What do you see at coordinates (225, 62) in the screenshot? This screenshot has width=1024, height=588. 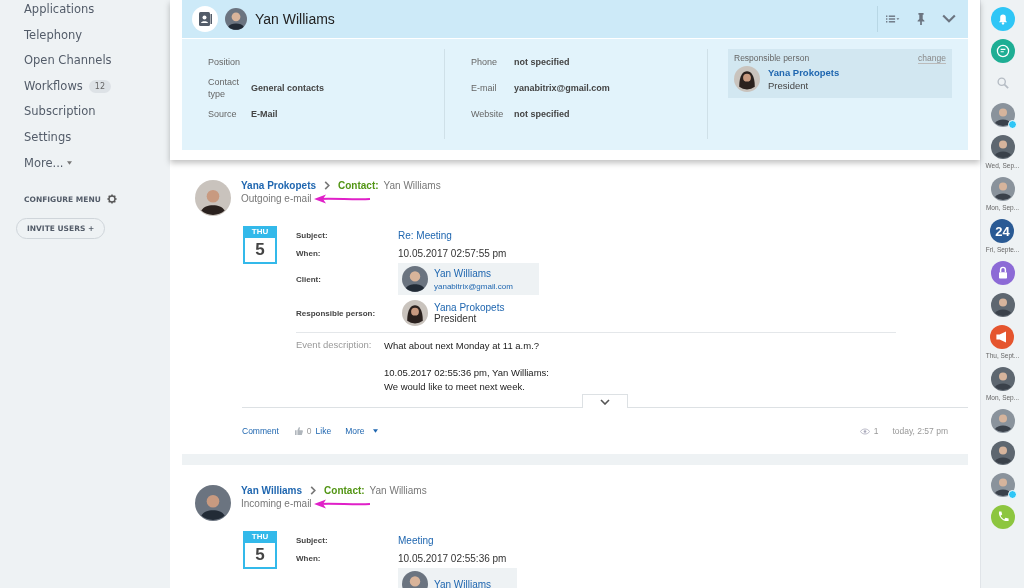 I see `field-label: Position` at bounding box center [225, 62].